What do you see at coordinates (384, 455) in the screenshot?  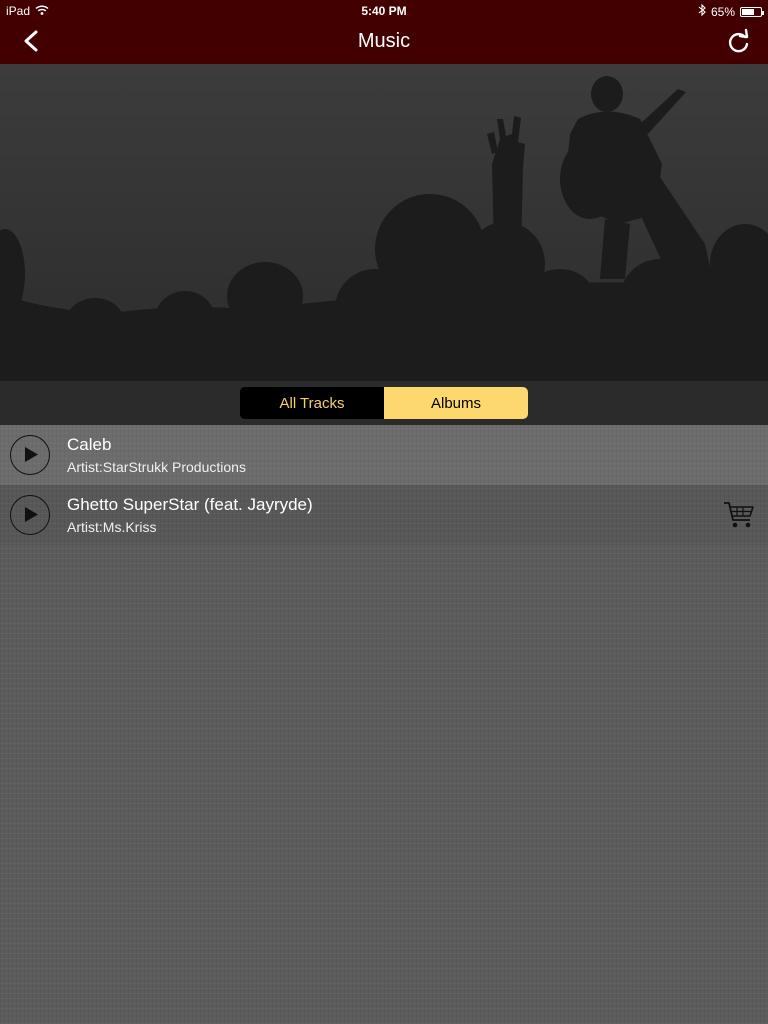 I see `list-item: Caleb Artist:StarStrukk Productions` at bounding box center [384, 455].